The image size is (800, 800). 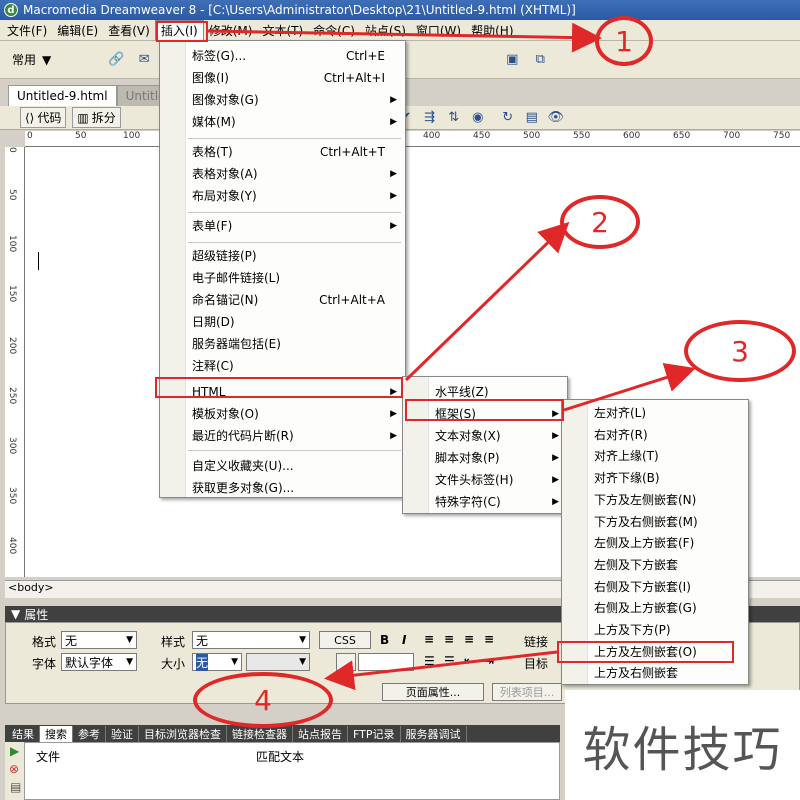 What do you see at coordinates (682, 745) in the screenshot?
I see `watermark: 软件技巧` at bounding box center [682, 745].